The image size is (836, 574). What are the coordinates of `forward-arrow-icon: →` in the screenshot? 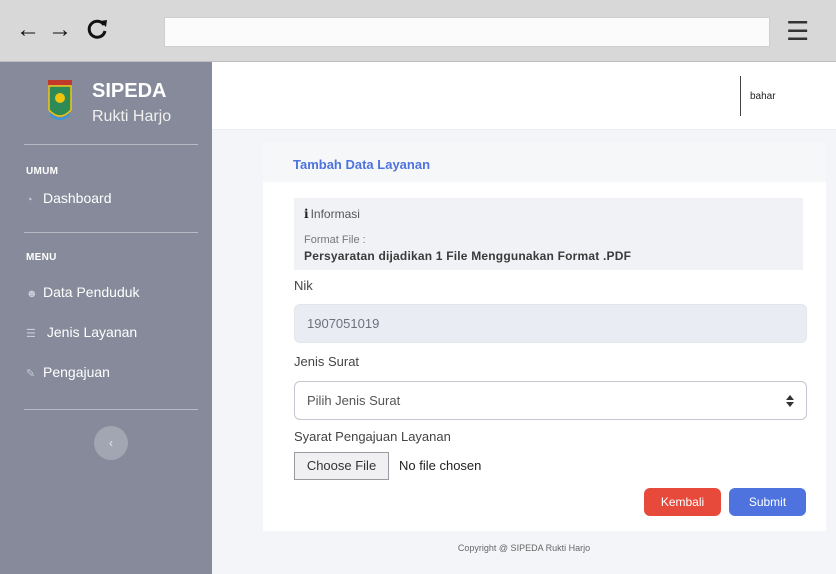 It's located at (60, 30).